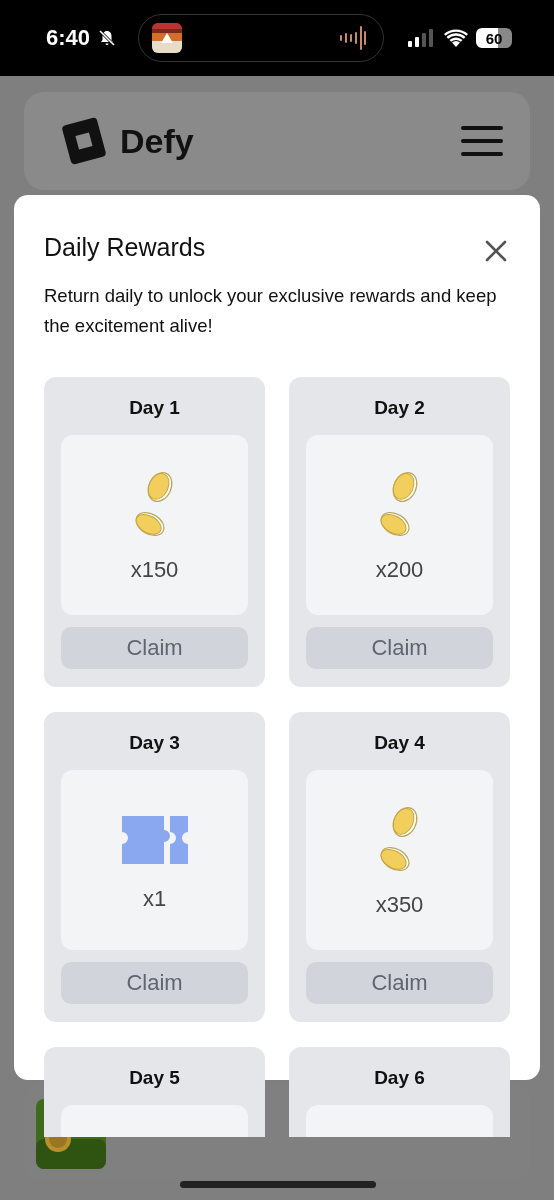 This screenshot has height=1200, width=554. Describe the element at coordinates (125, 247) in the screenshot. I see `modal-title: Daily Rewards` at that location.